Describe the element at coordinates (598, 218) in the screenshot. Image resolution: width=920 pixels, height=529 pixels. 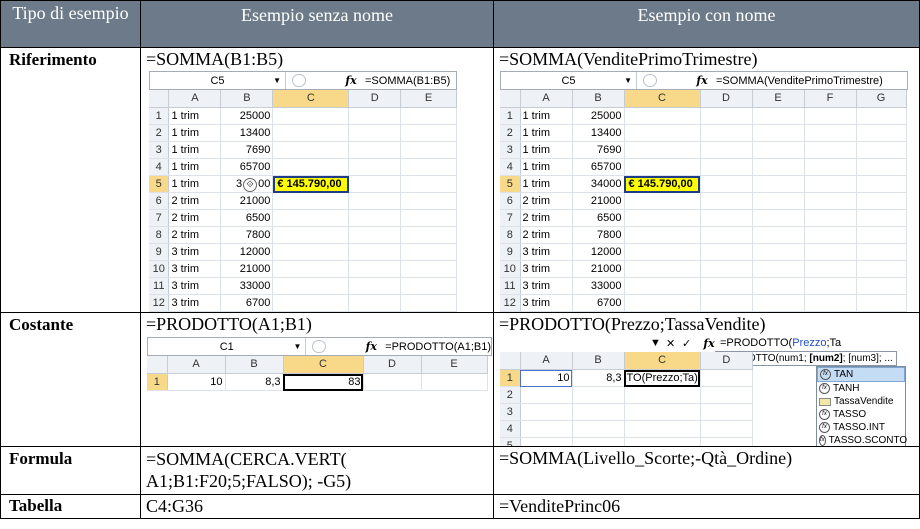
I see `cell: 6500` at that location.